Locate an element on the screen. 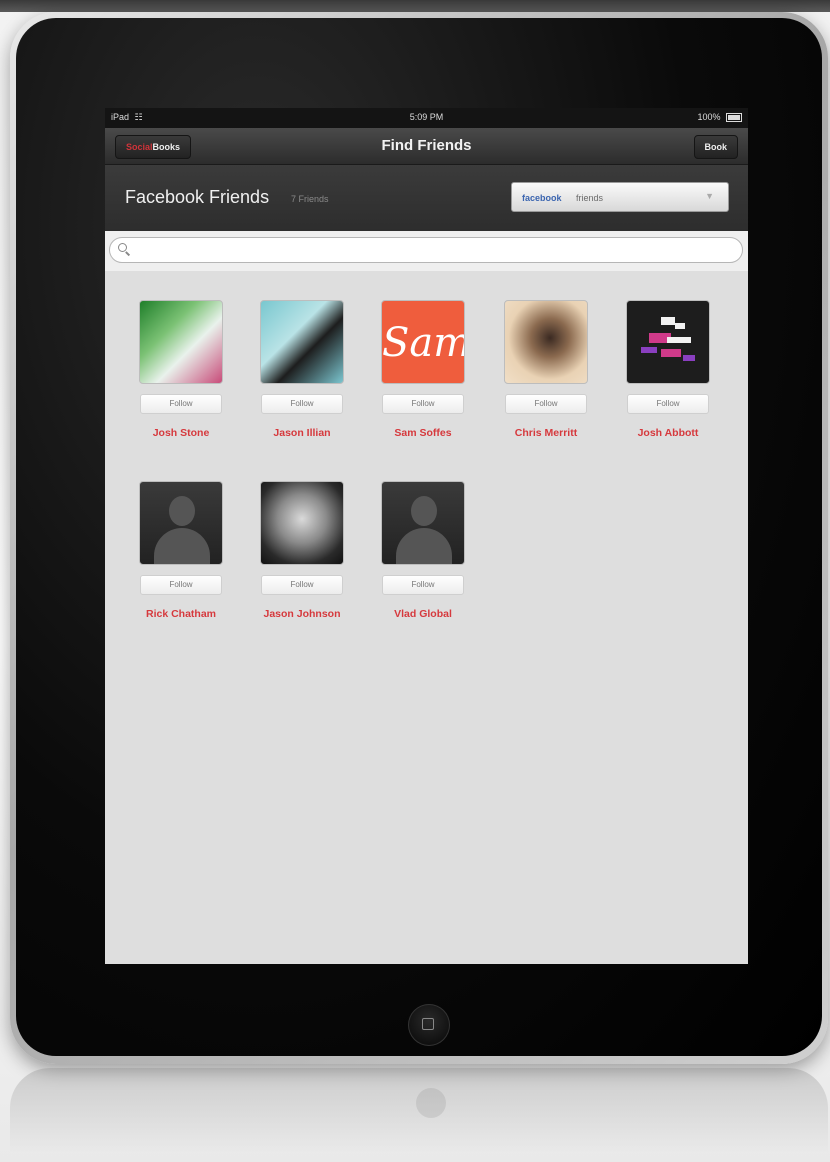 This screenshot has width=830, height=1162. home-square-icon is located at coordinates (428, 1024).